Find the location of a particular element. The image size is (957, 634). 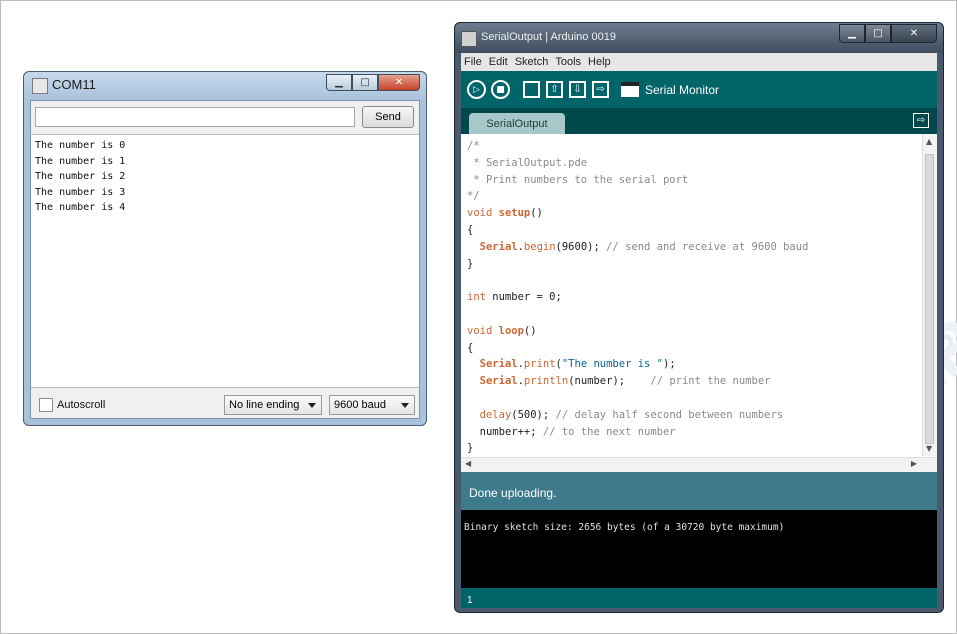

vertical-scrollbar: ▲ ▼ is located at coordinates (929, 295).